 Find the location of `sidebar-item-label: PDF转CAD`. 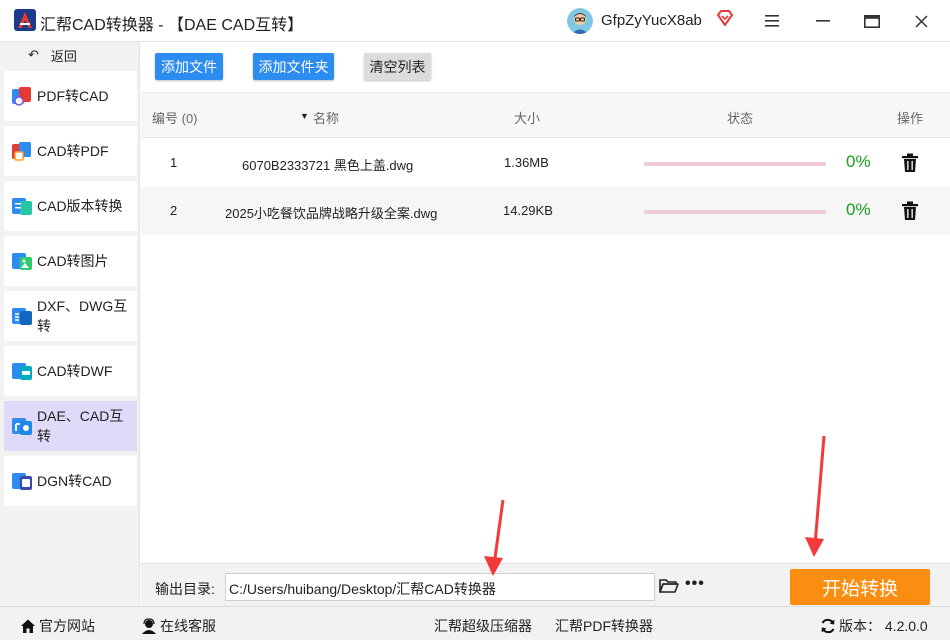

sidebar-item-label: PDF转CAD is located at coordinates (73, 96).